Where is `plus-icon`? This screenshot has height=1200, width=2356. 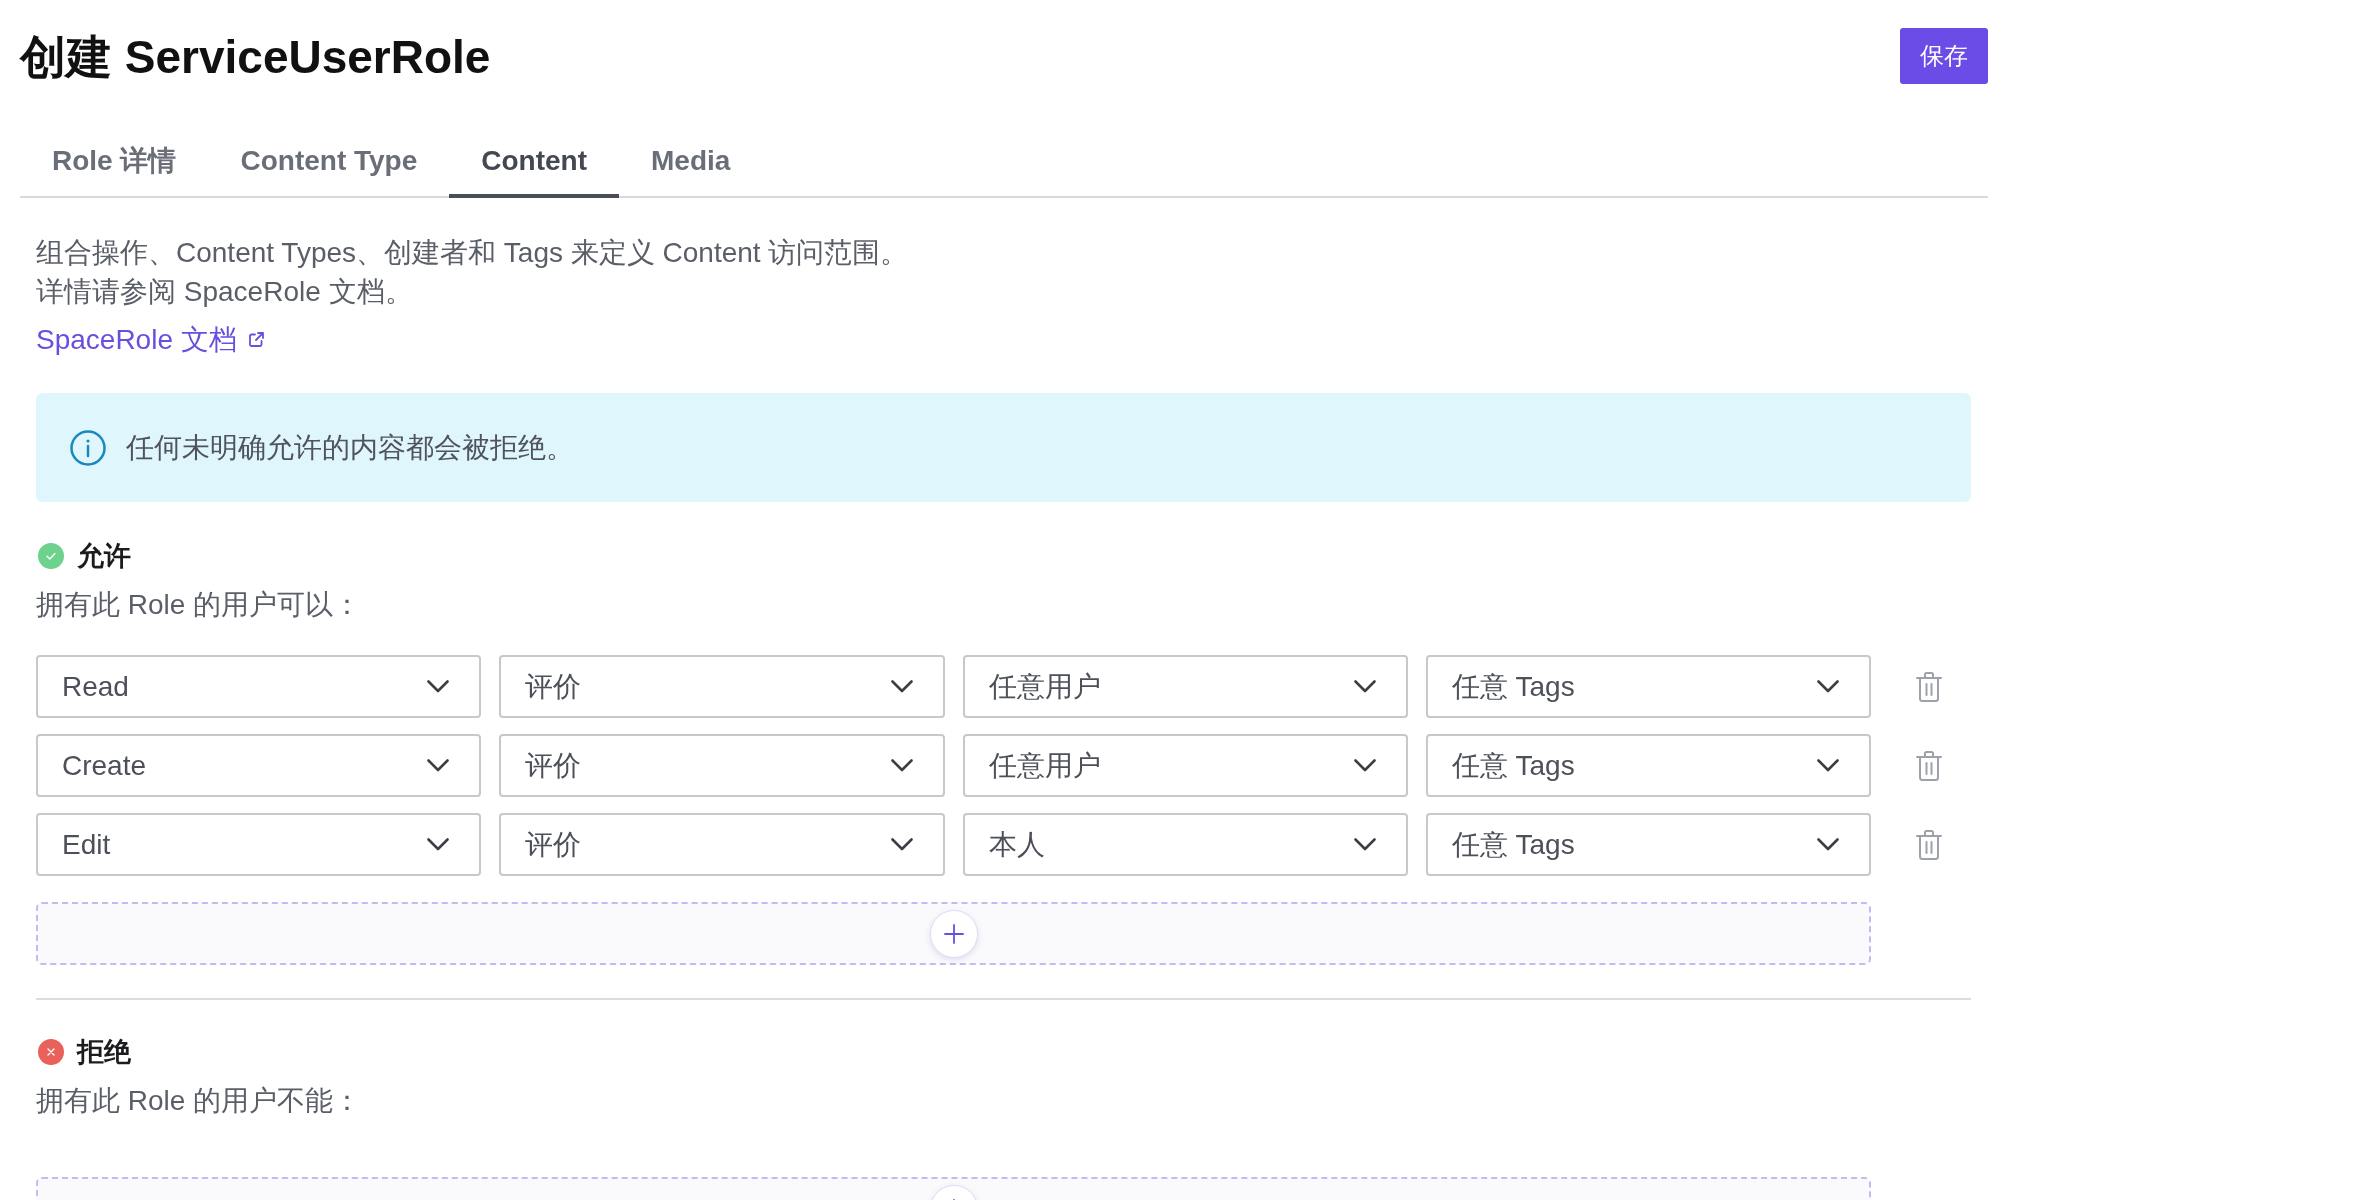 plus-icon is located at coordinates (953, 933).